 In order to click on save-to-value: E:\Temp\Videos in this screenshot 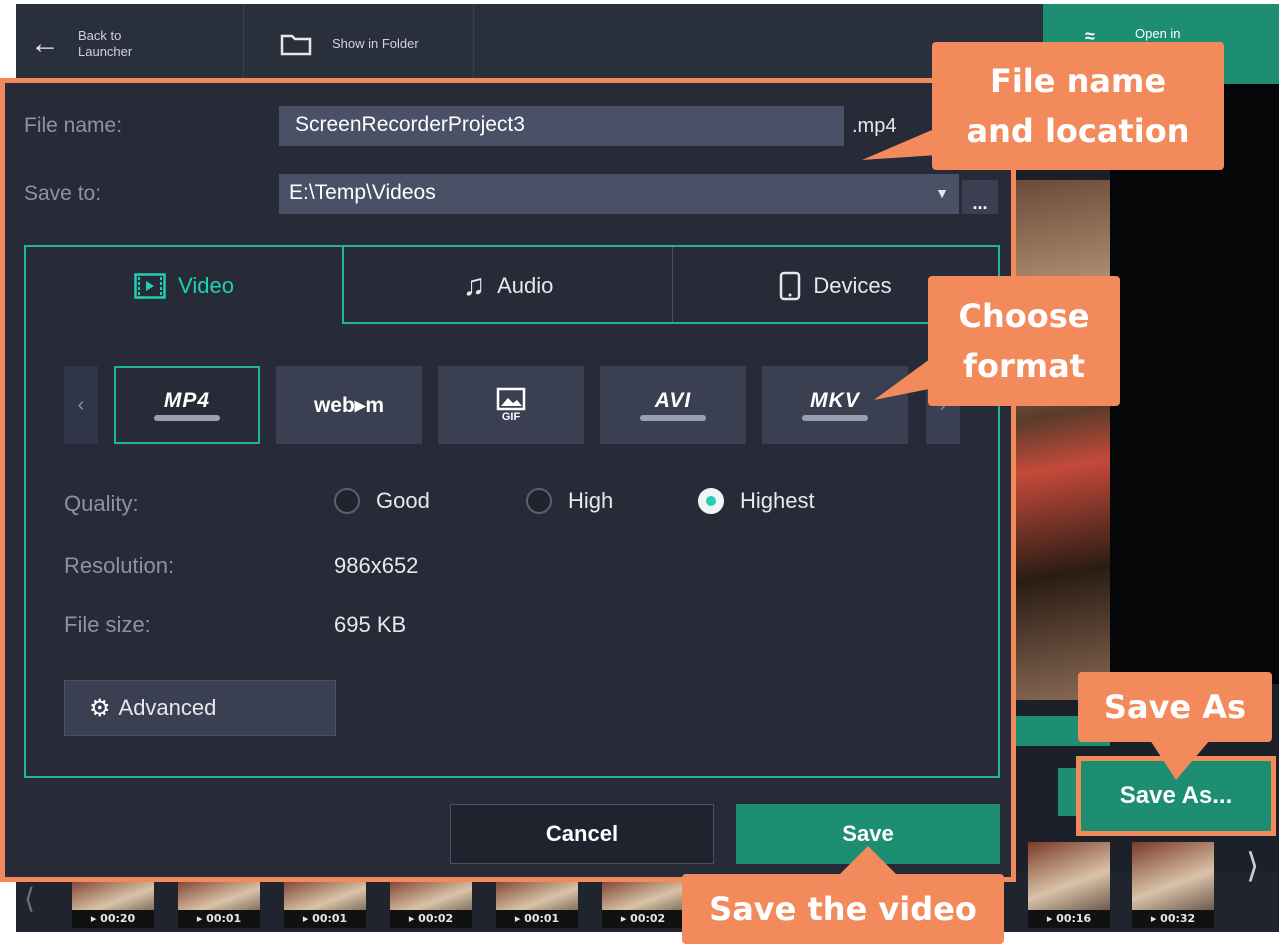, I will do `click(362, 192)`.